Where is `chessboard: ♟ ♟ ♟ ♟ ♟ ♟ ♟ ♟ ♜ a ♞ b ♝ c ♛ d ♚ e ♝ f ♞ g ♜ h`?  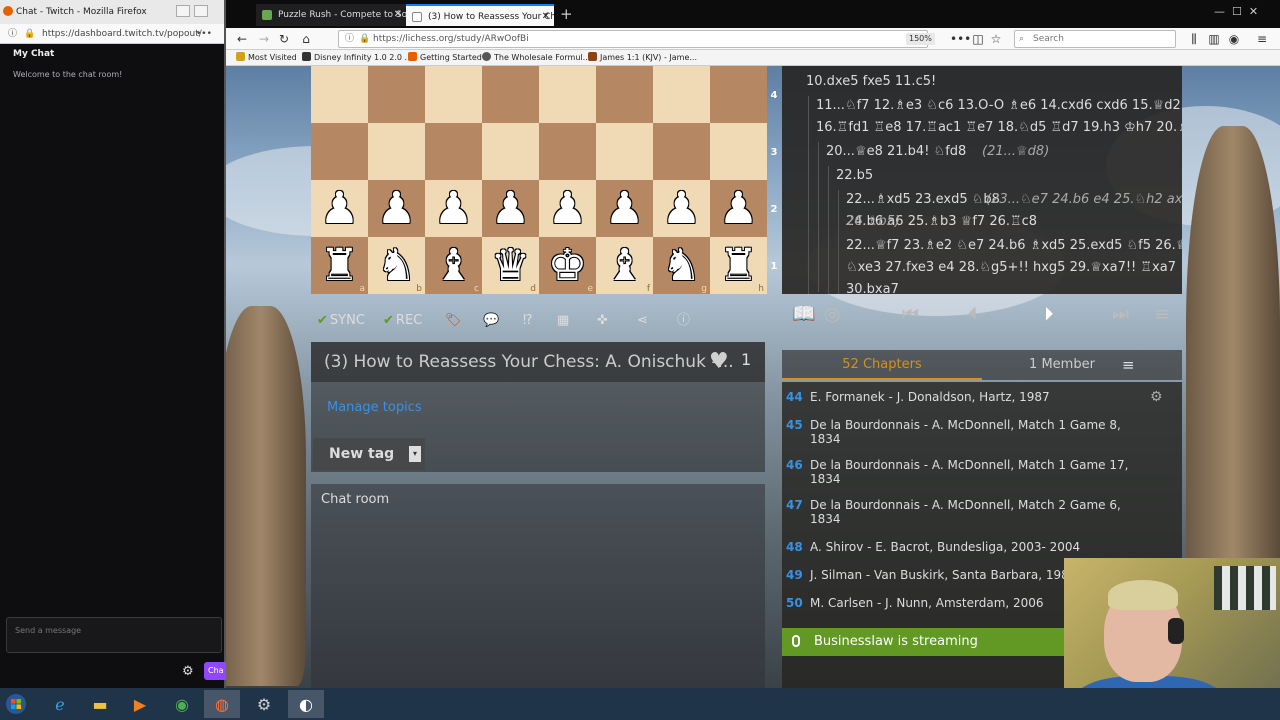 chessboard: ♟ ♟ ♟ ♟ ♟ ♟ ♟ ♟ ♜ a ♞ b ♝ c ♛ d ♚ e ♝ f ♞ g ♜ h is located at coordinates (539, 180).